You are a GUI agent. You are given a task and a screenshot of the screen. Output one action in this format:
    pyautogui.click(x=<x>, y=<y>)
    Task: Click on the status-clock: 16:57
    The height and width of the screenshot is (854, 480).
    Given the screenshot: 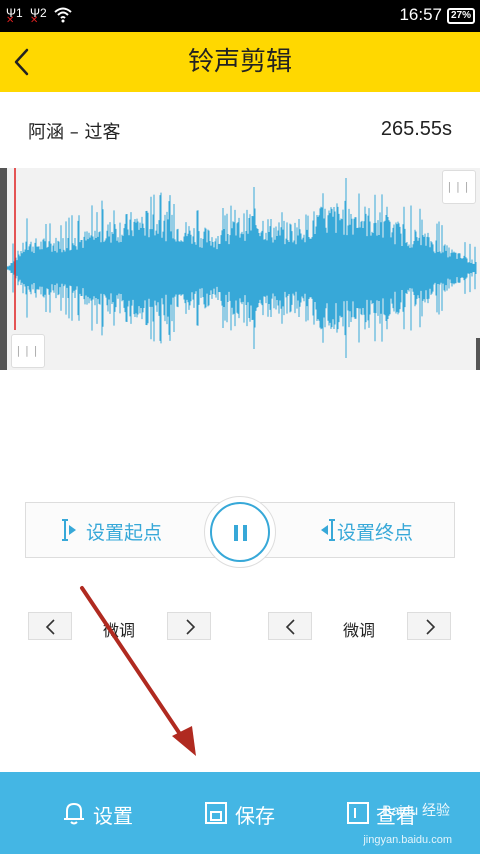 What is the action you would take?
    pyautogui.click(x=420, y=14)
    